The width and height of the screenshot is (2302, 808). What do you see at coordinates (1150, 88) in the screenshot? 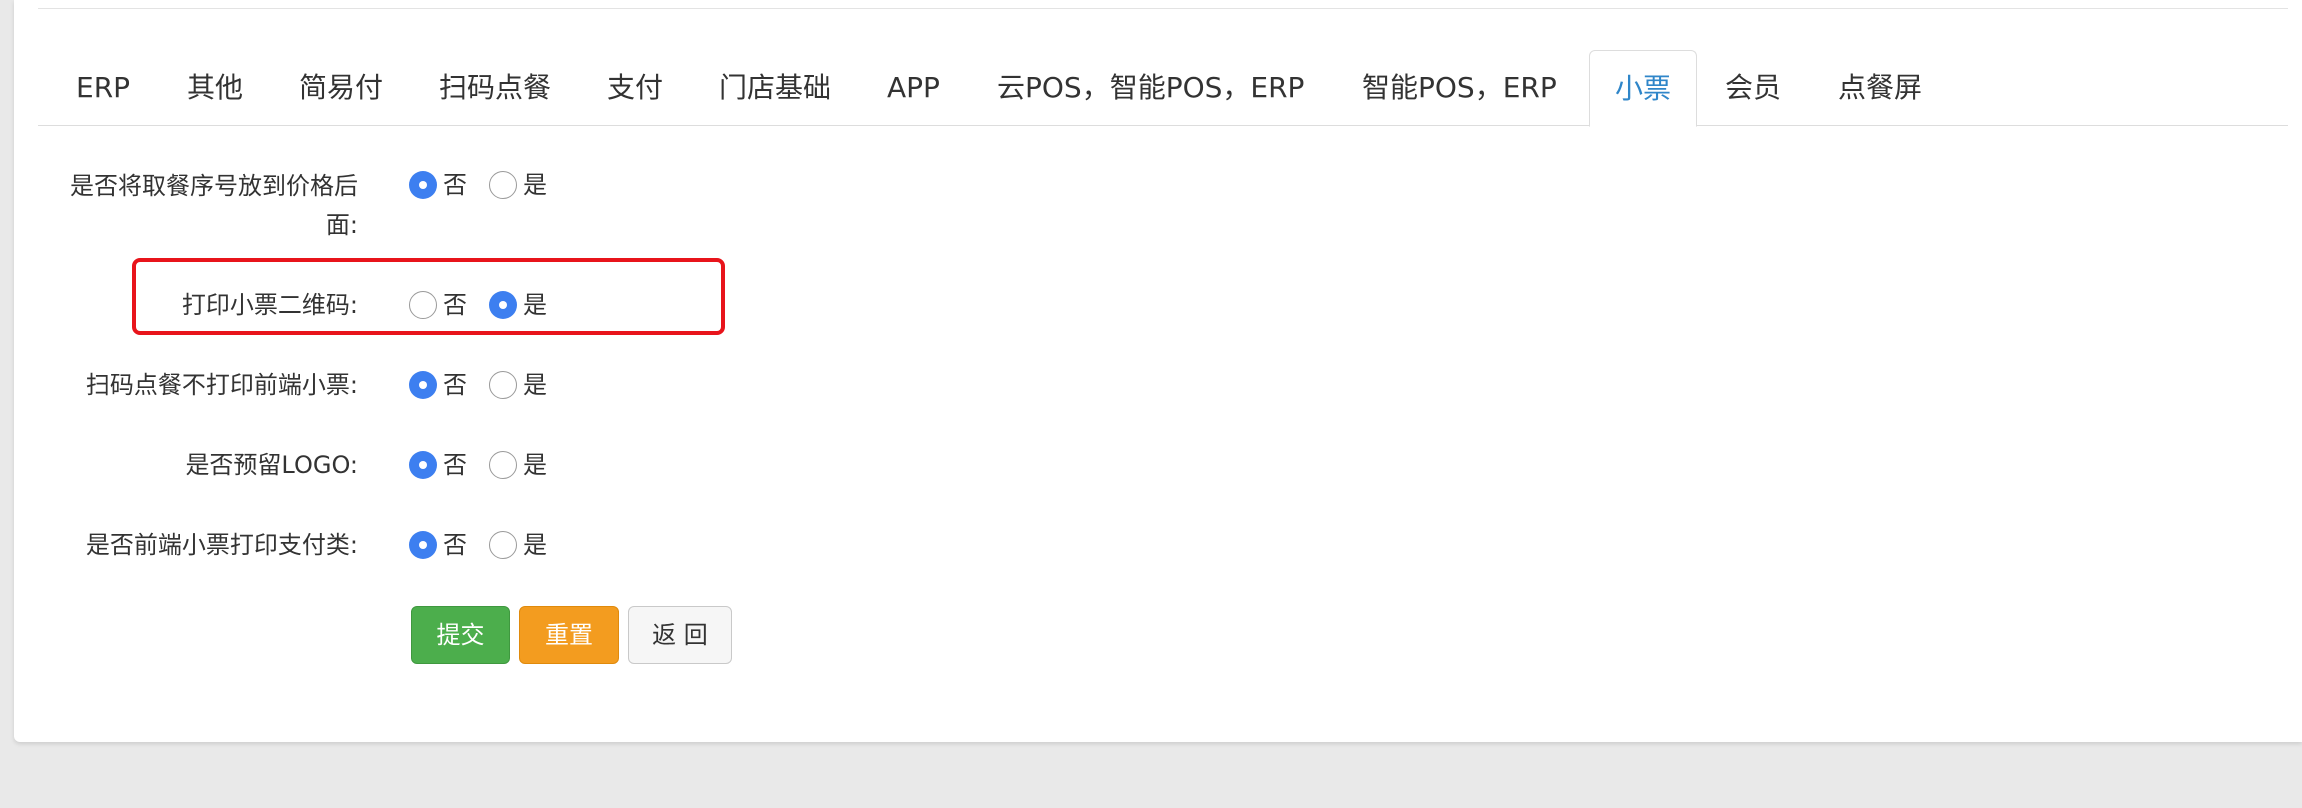
I see `tab-cloud-pos: 云POS，智能POS，ERP` at bounding box center [1150, 88].